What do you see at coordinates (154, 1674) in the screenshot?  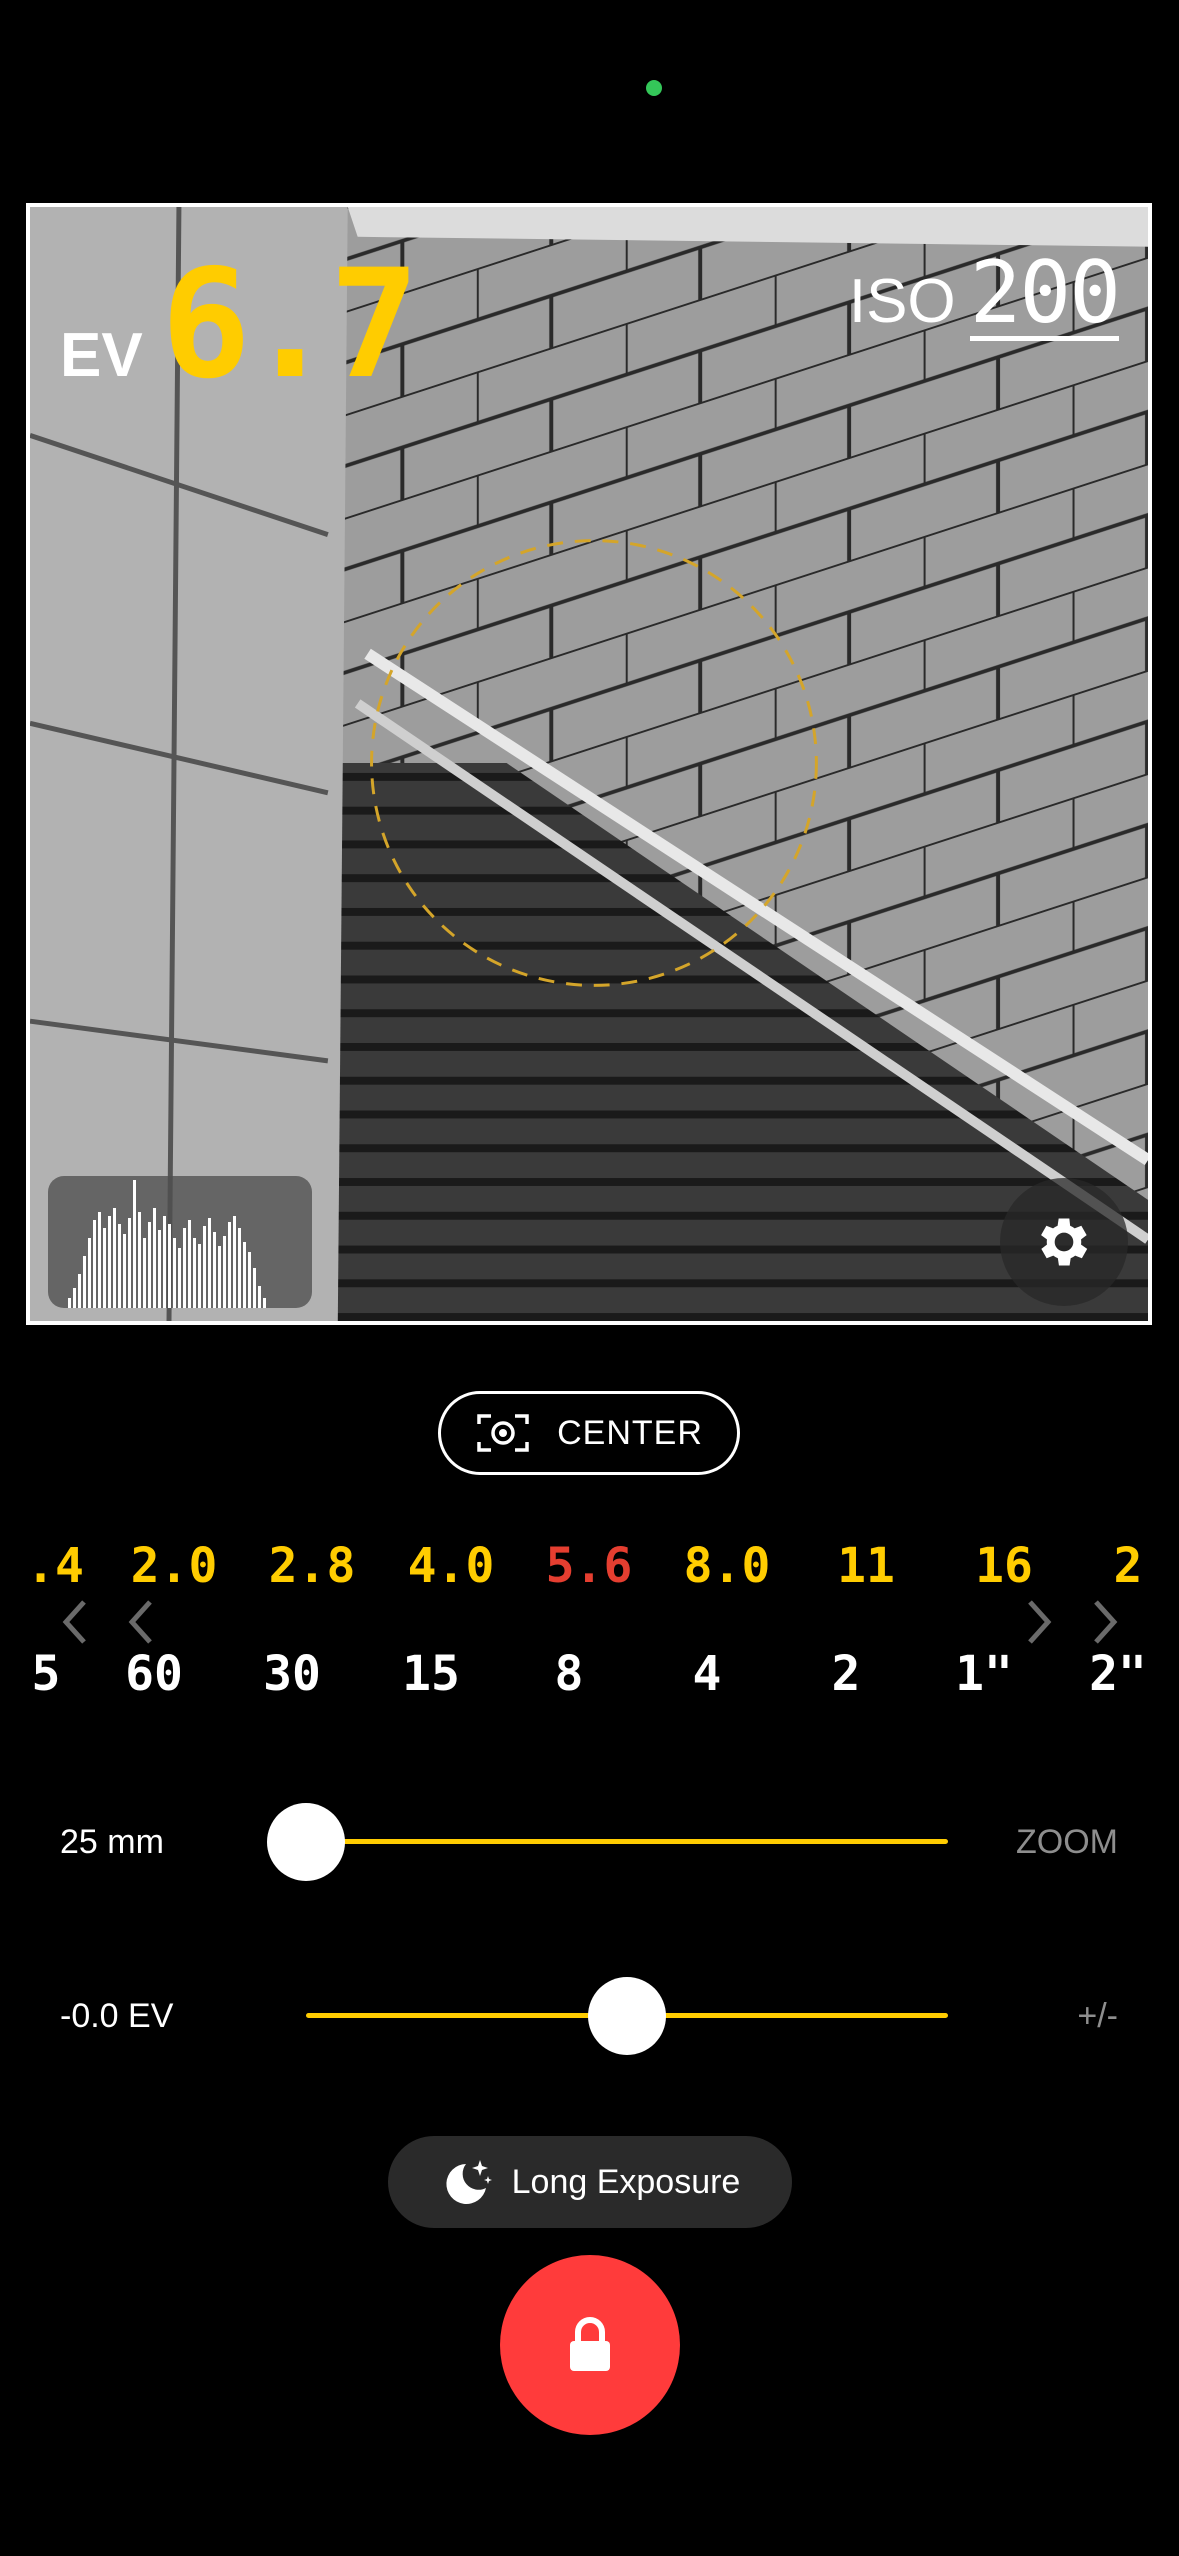 I see `shutter-value: 60` at bounding box center [154, 1674].